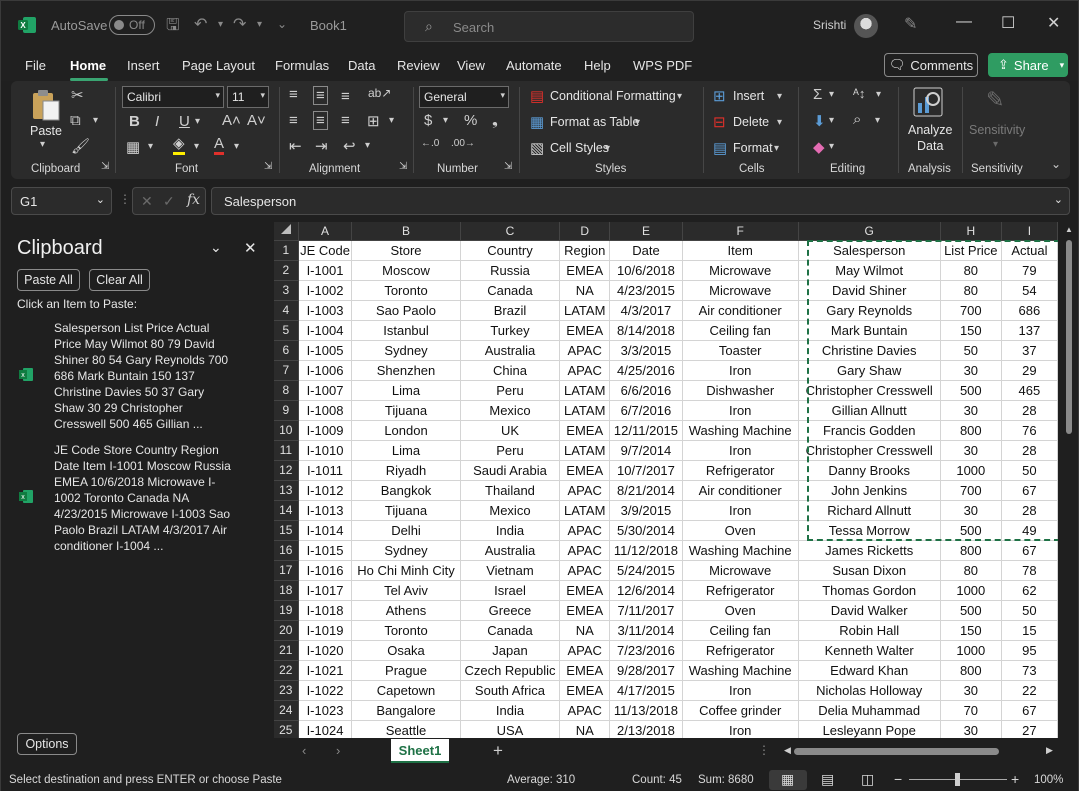  I want to click on cell: NA, so click(585, 729).